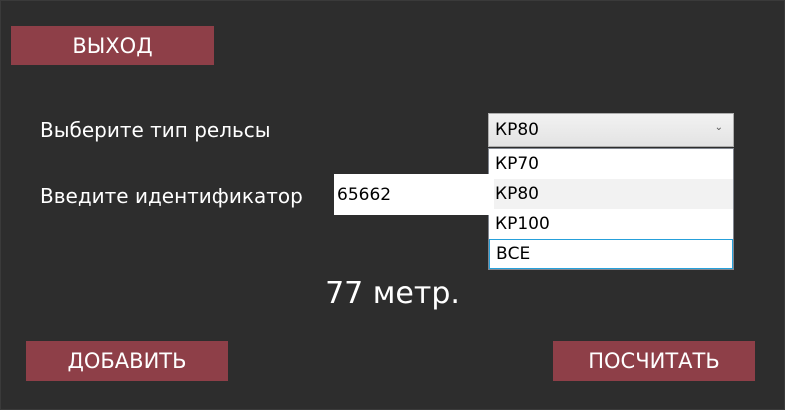 Image resolution: width=785 pixels, height=410 pixels. Describe the element at coordinates (127, 361) in the screenshot. I see `add-button: ДОБАВИТЬ` at that location.